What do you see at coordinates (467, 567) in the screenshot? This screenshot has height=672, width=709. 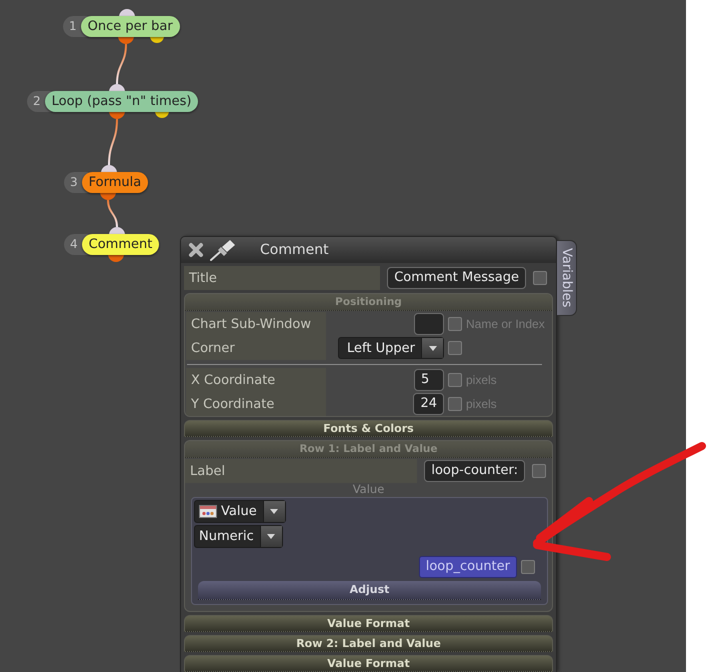 I see `variable-field: loop_counter` at bounding box center [467, 567].